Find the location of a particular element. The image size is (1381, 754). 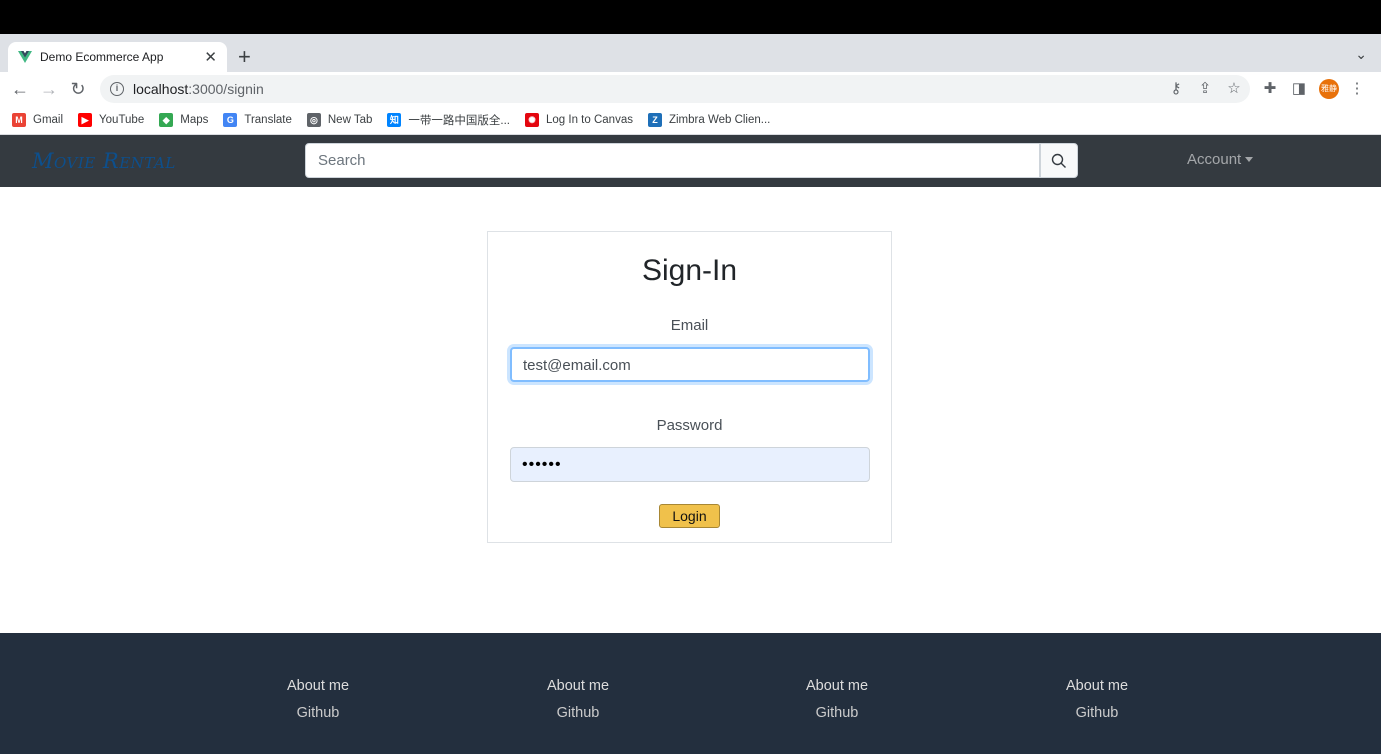

bookmark-item: ✺ Log In to Canvas is located at coordinates (579, 120).